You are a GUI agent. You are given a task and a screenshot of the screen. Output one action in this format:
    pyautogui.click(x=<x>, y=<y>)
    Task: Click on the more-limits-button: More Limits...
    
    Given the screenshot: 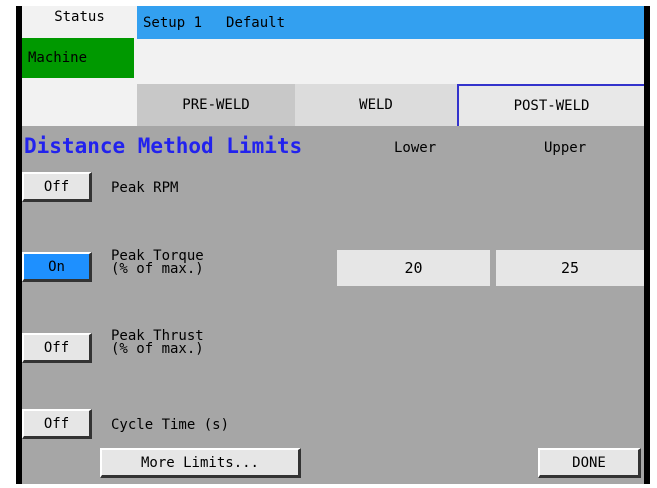 What is the action you would take?
    pyautogui.click(x=200, y=463)
    